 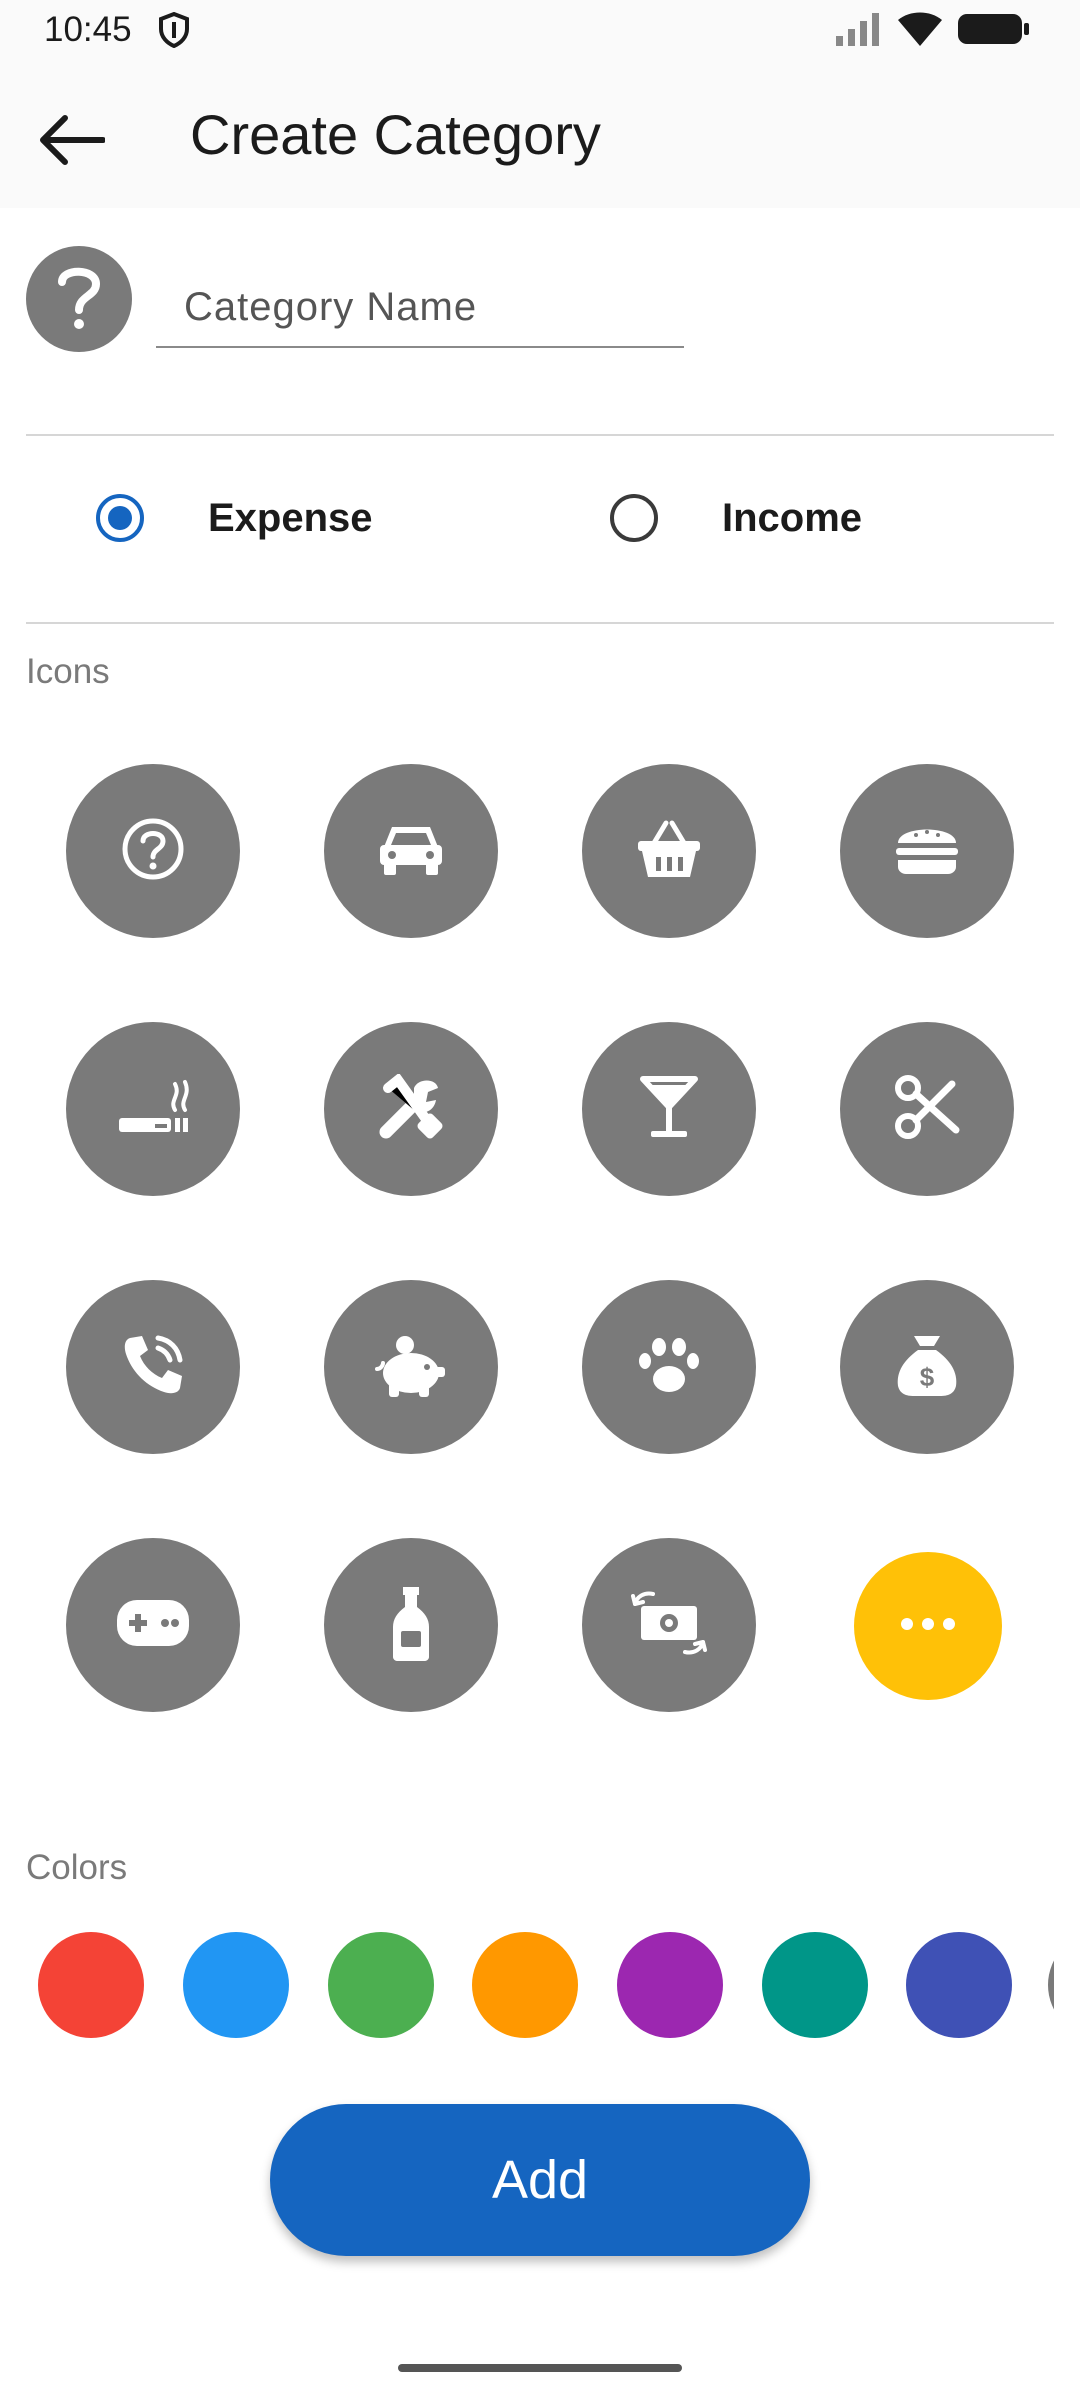 I want to click on smoking-icon, so click(x=153, y=1109).